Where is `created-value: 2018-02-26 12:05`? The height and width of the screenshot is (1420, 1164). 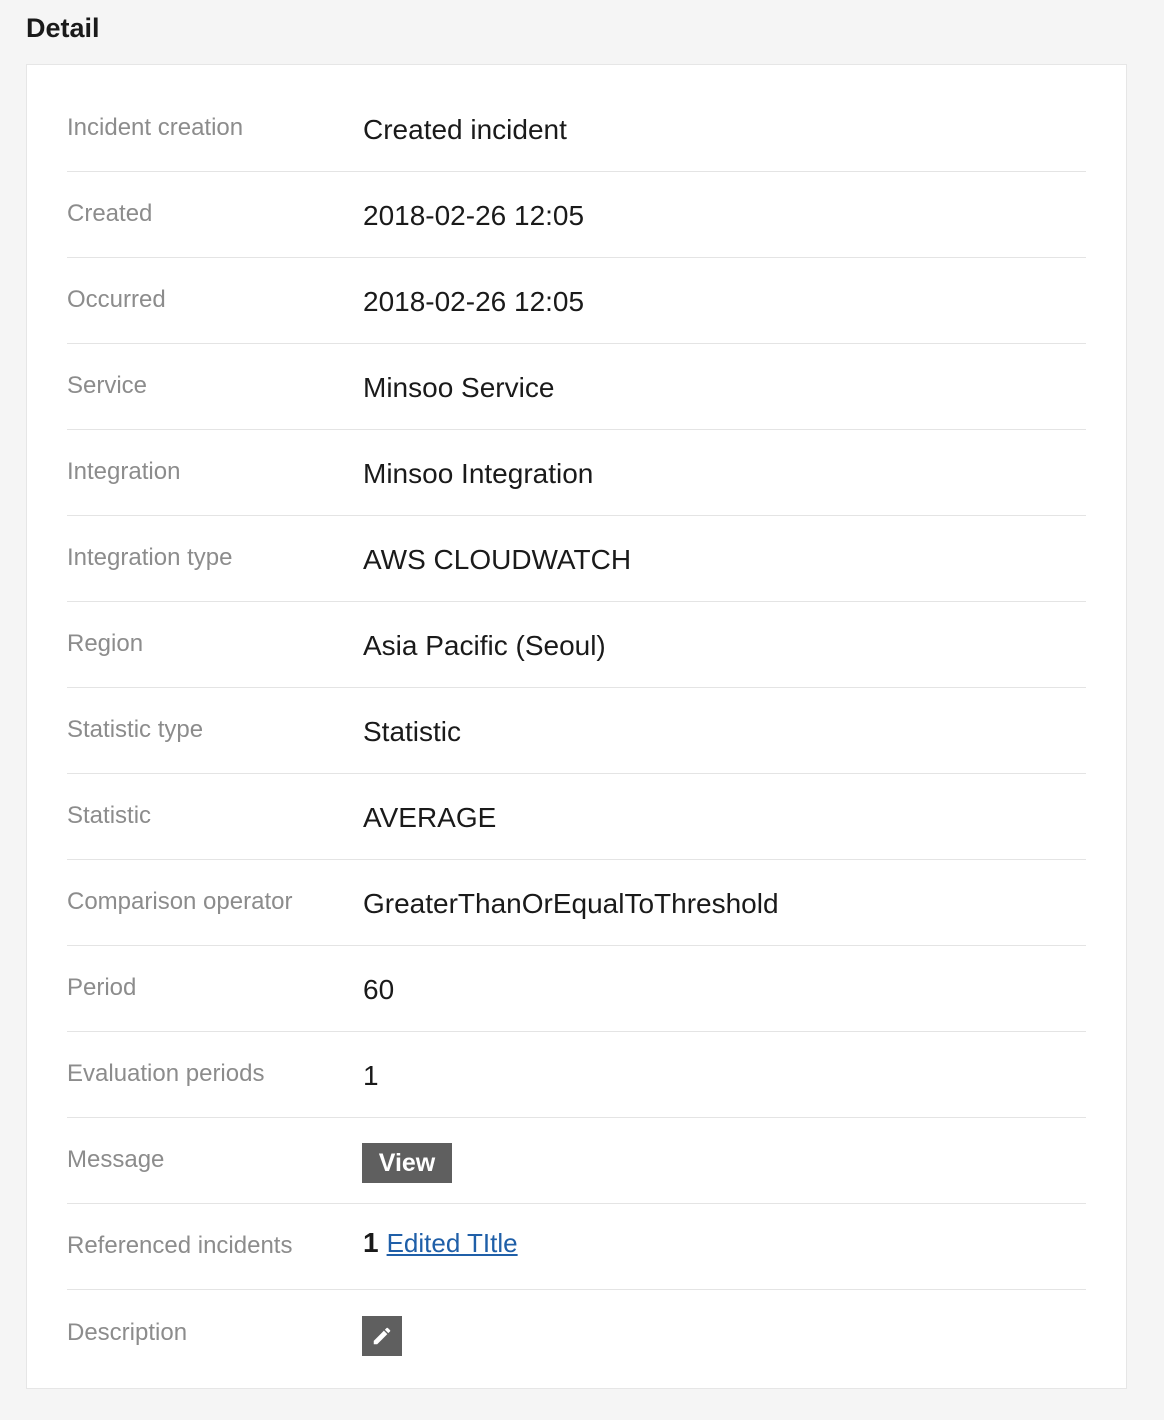
created-value: 2018-02-26 12:05 is located at coordinates (474, 215).